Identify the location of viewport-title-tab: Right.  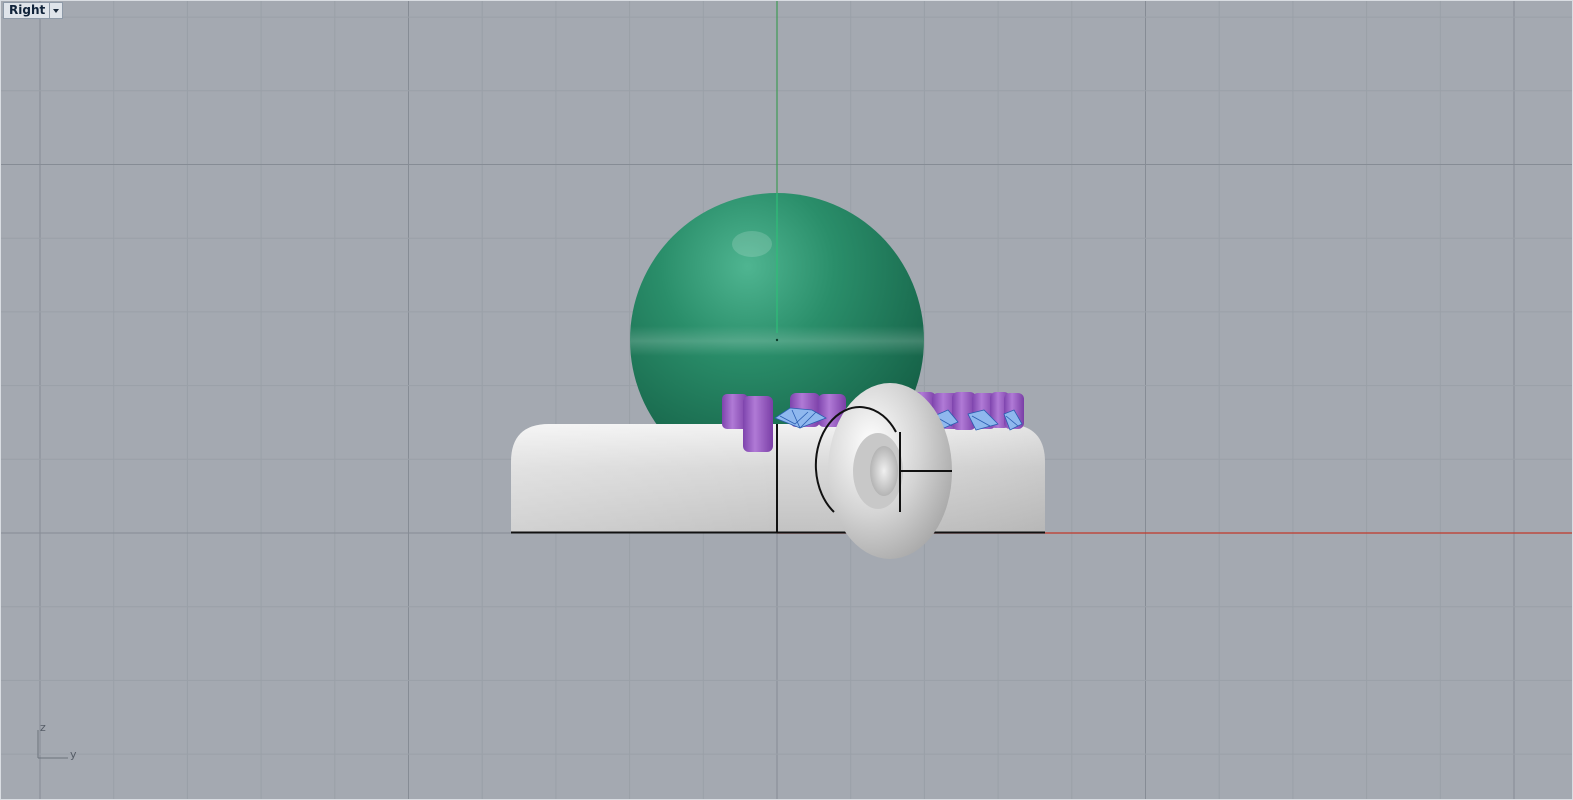
(33, 10).